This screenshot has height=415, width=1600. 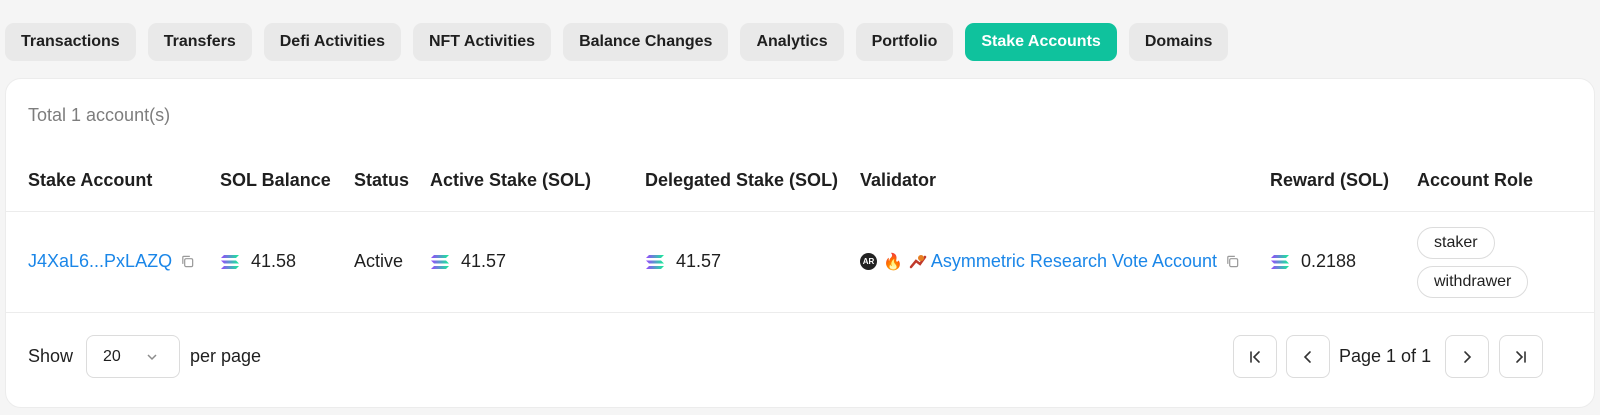 I want to click on next-page-icon, so click(x=1468, y=356).